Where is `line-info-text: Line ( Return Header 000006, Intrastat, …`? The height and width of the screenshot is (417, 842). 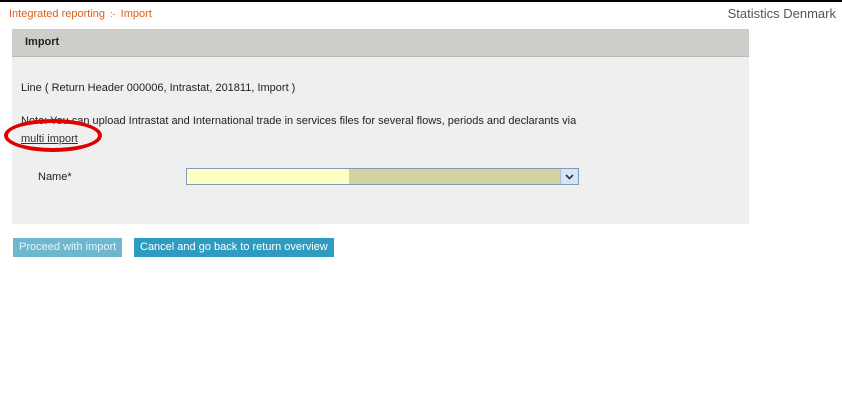 line-info-text: Line ( Return Header 000006, Intrastat, … is located at coordinates (158, 88).